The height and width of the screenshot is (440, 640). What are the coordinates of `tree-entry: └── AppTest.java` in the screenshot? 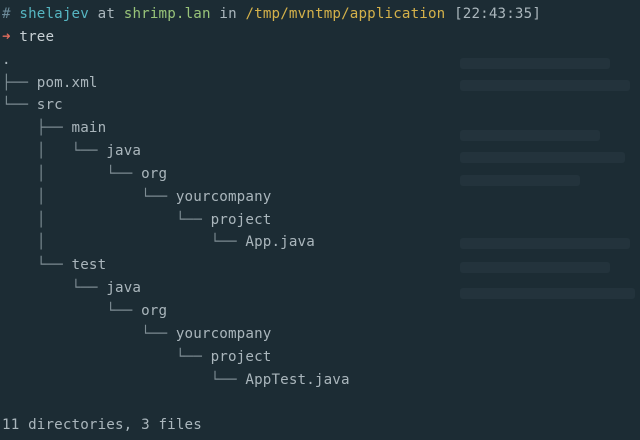 It's located at (271, 380).